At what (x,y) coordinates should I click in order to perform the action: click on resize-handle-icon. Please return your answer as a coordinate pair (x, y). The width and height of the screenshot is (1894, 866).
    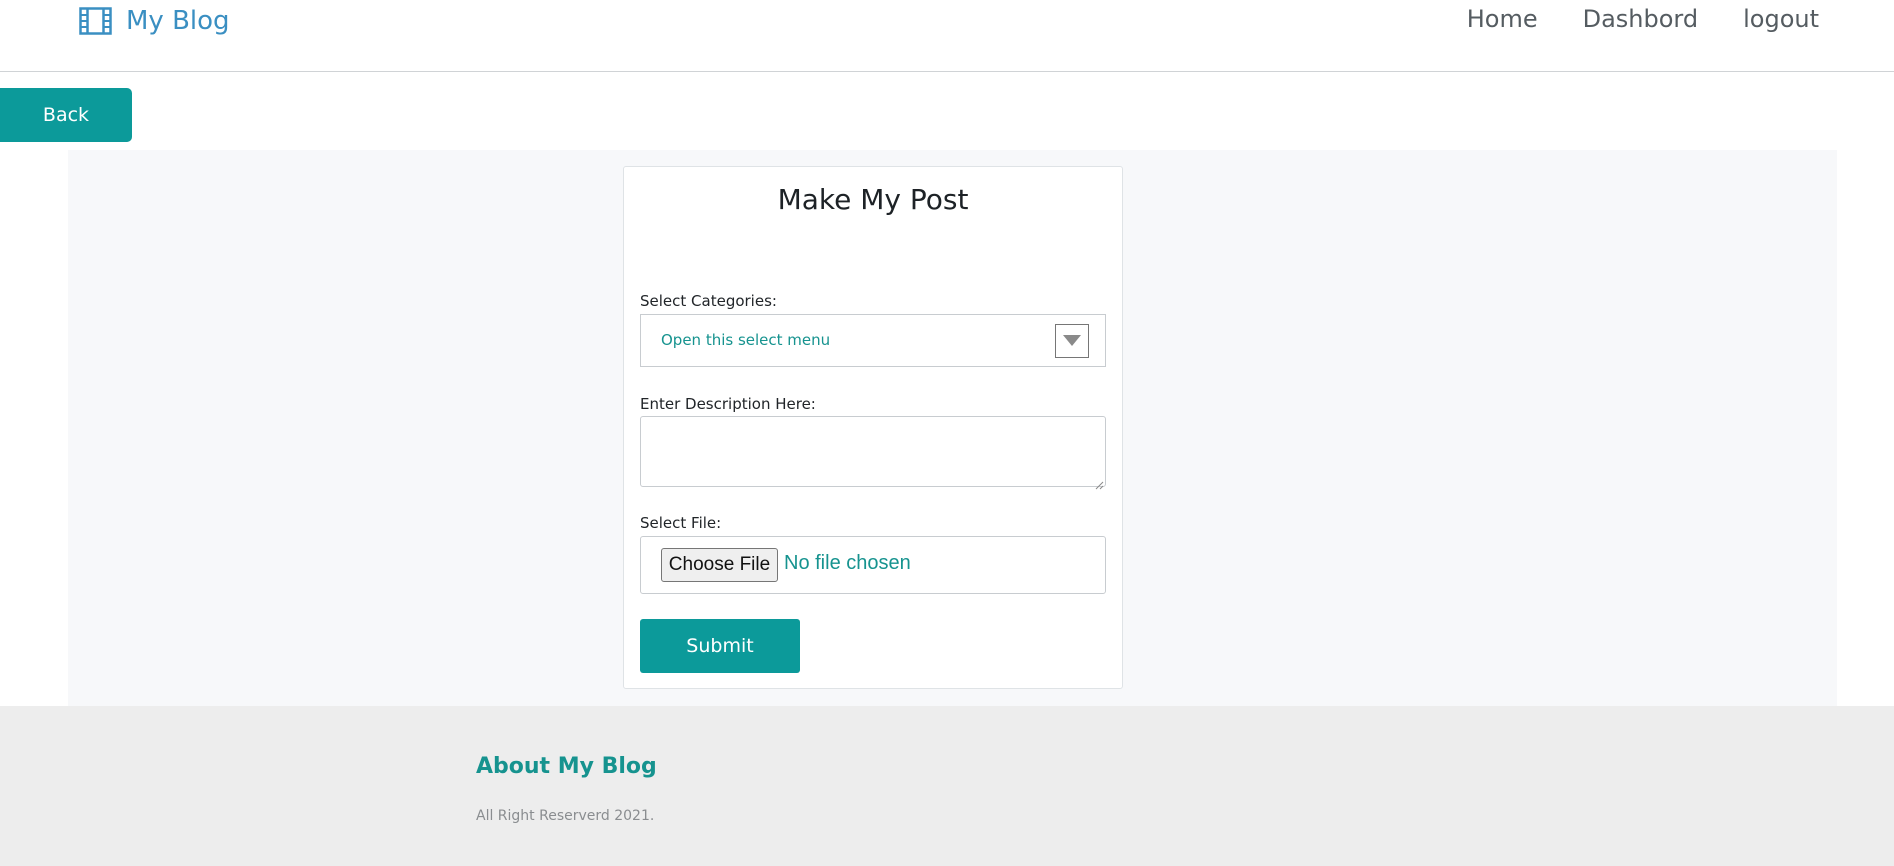
    Looking at the image, I should click on (1099, 482).